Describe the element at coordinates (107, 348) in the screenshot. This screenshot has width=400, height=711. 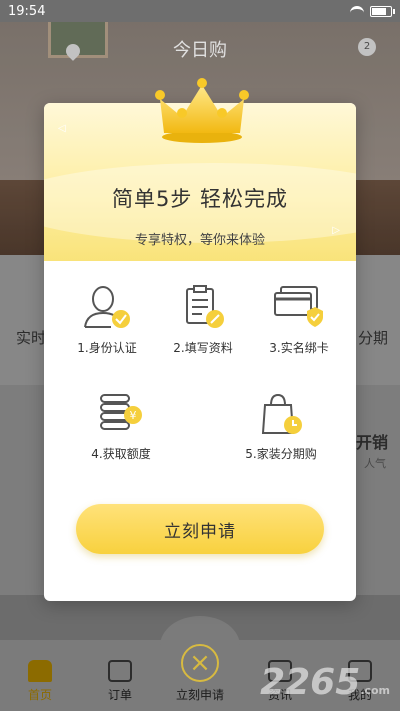
I see `step-label: 1.身份认证` at that location.